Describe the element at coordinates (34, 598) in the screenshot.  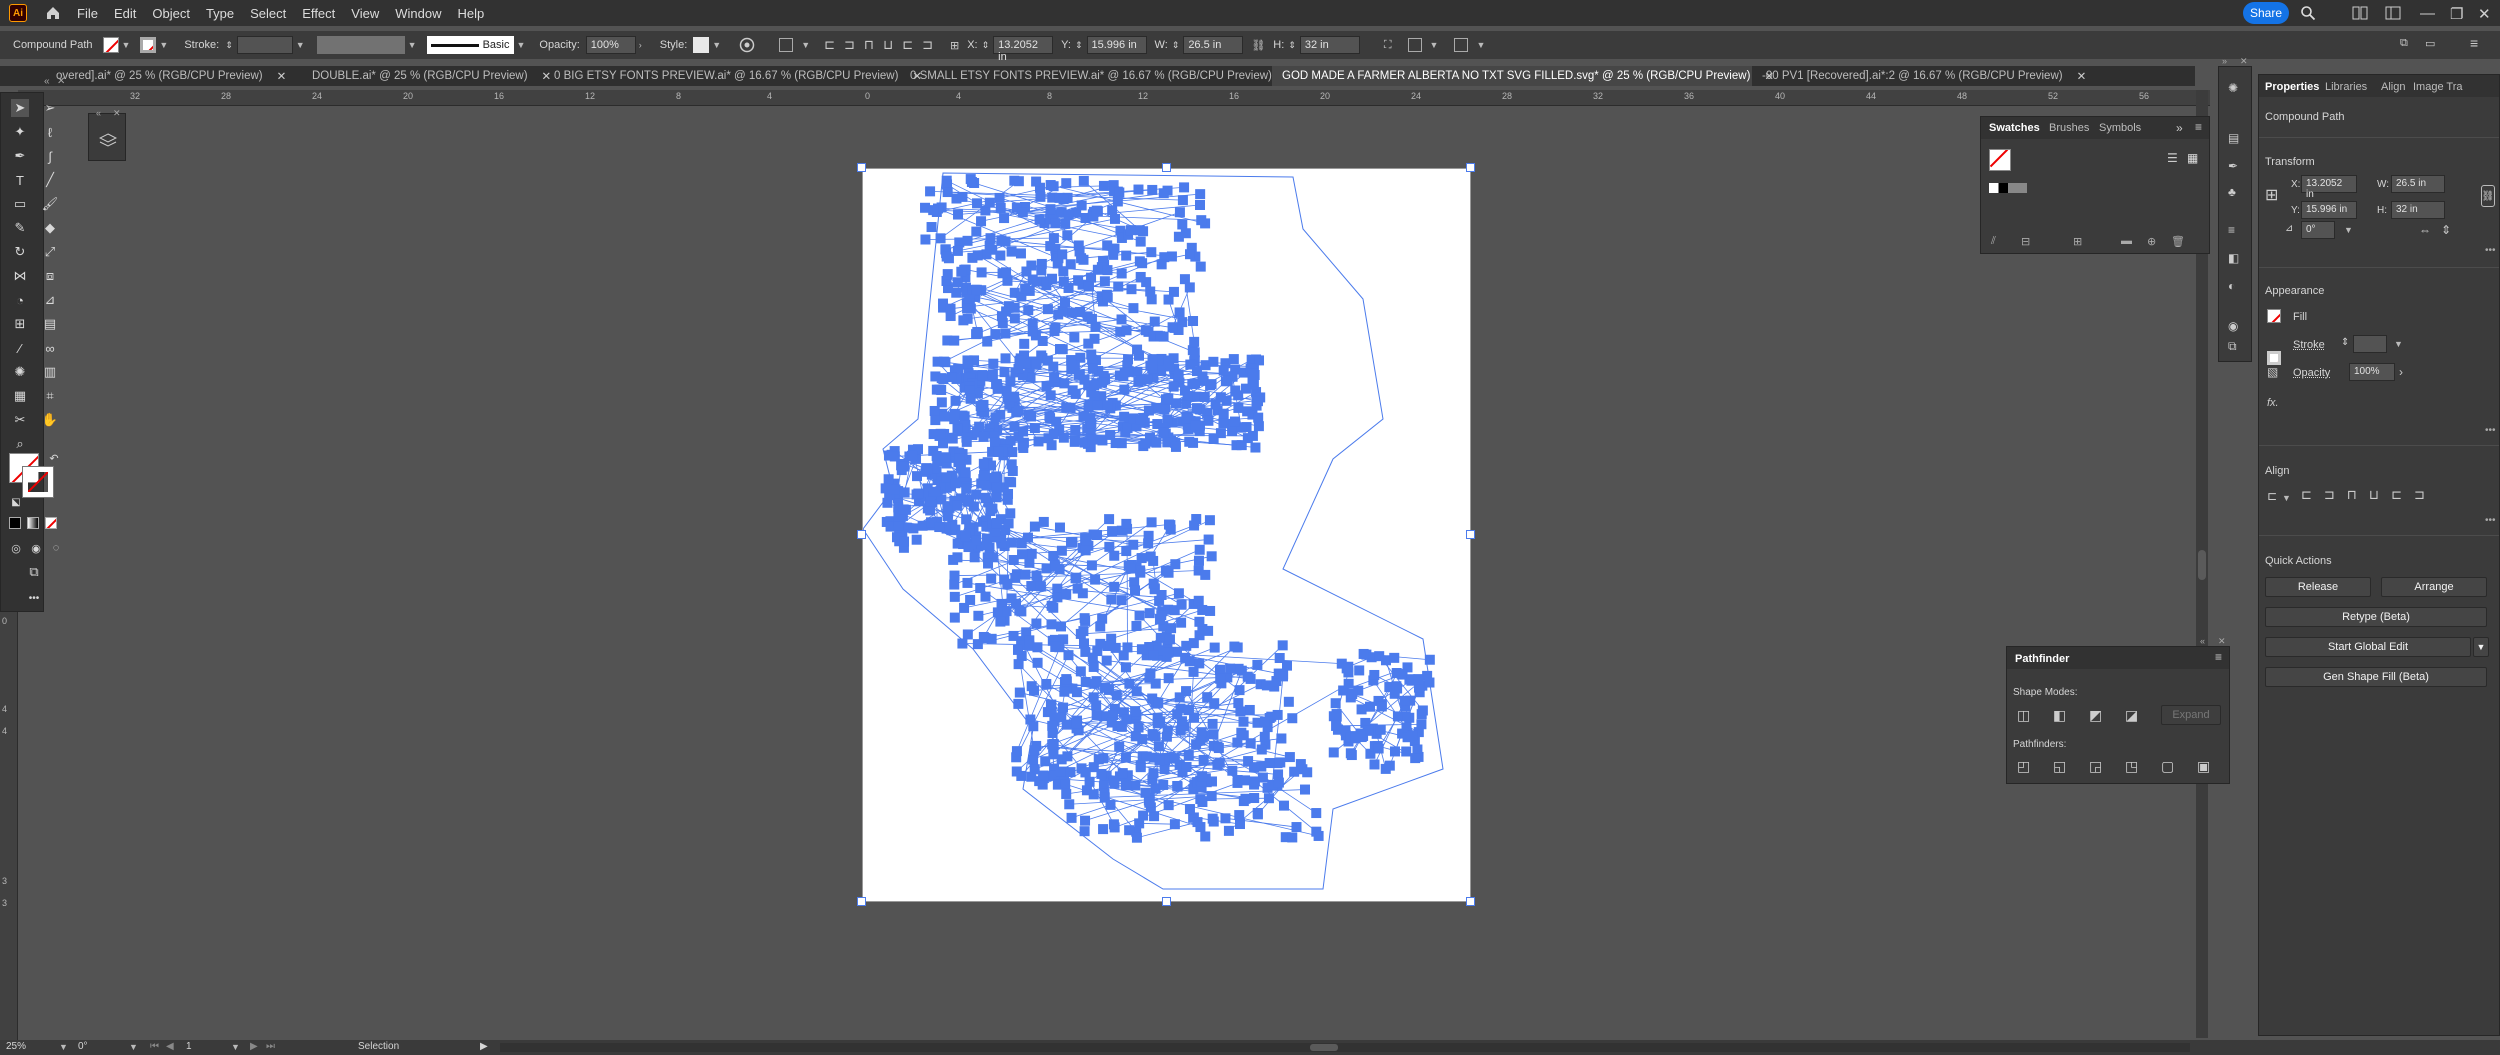
I see `more-tools-icon: •••` at that location.